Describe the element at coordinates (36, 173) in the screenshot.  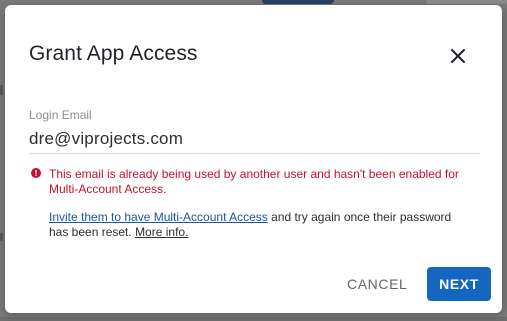
I see `error-icon` at that location.